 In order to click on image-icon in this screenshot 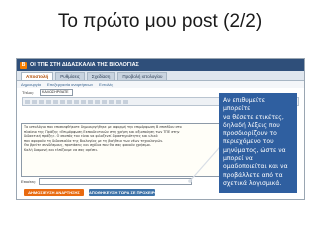, I will do `click(118, 101)`.